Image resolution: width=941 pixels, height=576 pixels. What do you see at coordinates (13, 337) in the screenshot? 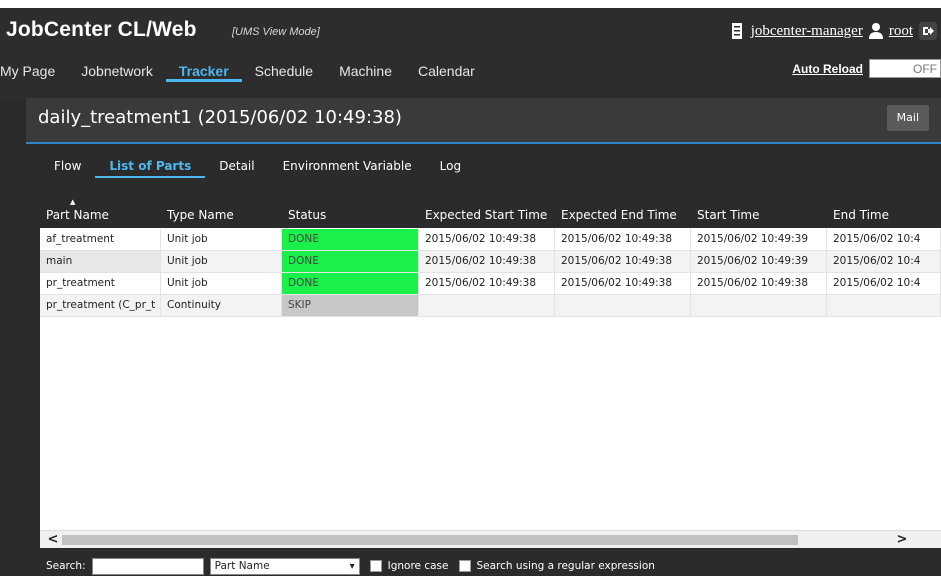
I see `left-gutter` at bounding box center [13, 337].